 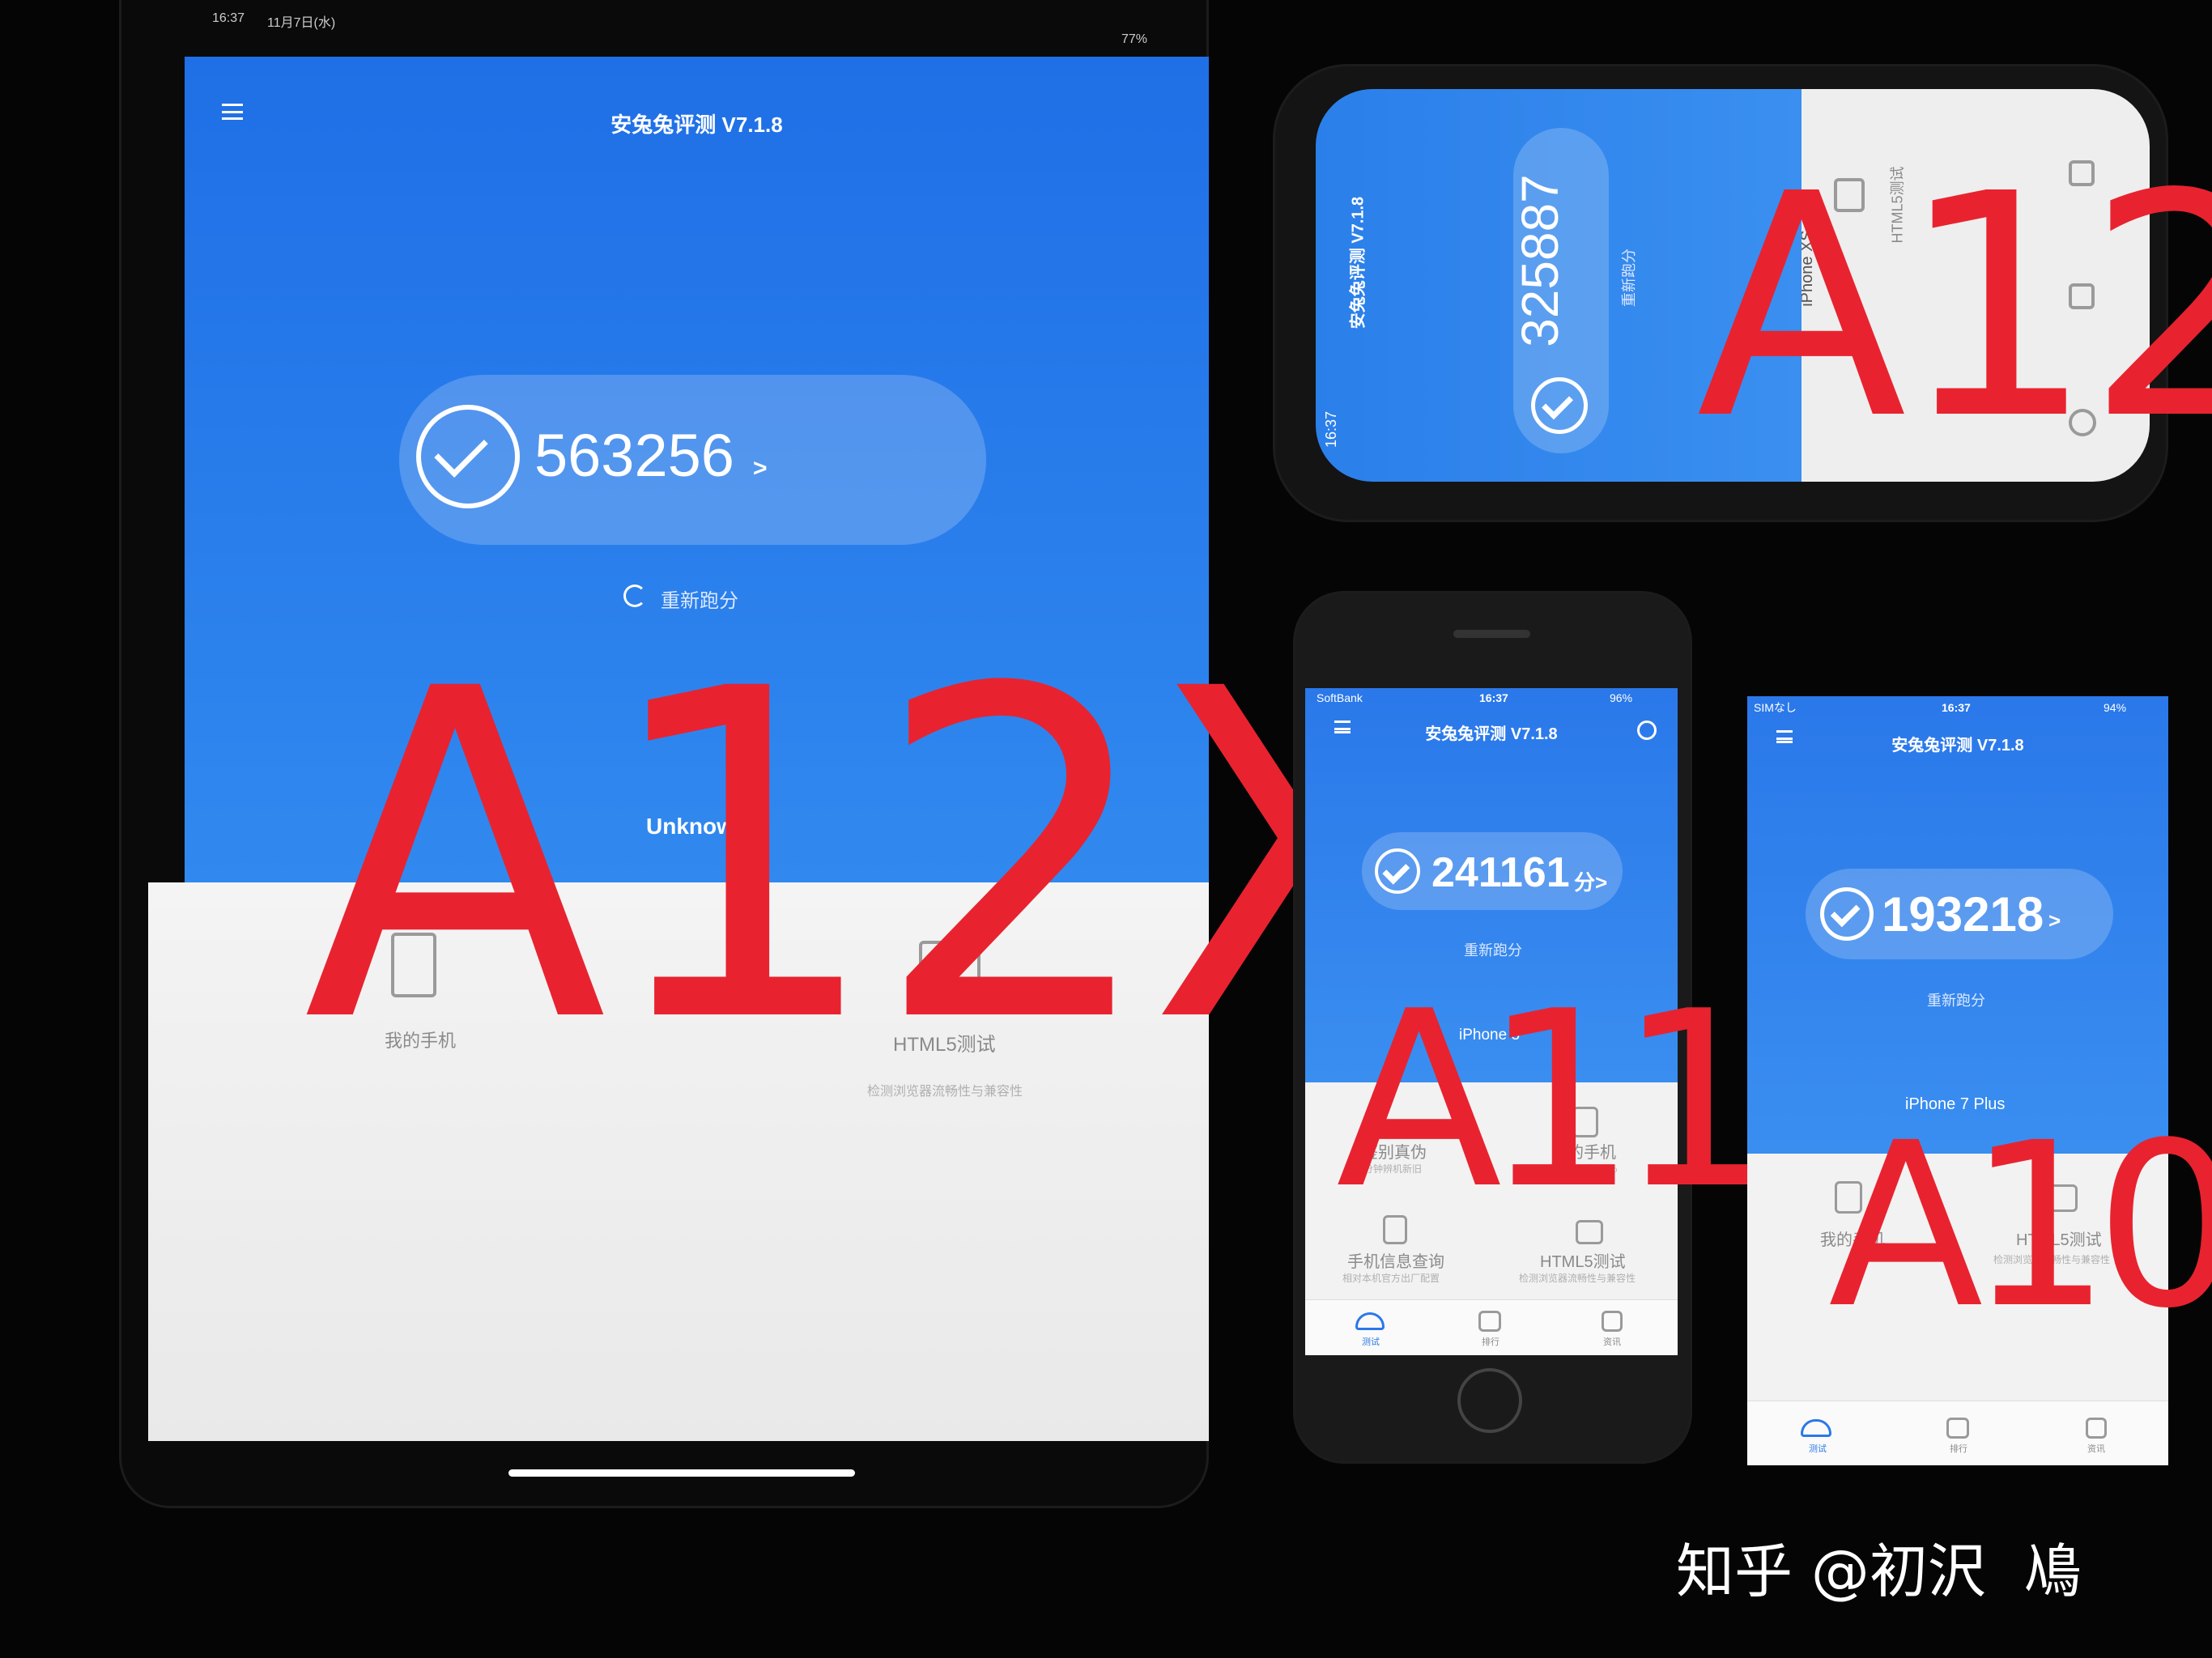 What do you see at coordinates (1490, 1400) in the screenshot?
I see `iphone-8-home-button` at bounding box center [1490, 1400].